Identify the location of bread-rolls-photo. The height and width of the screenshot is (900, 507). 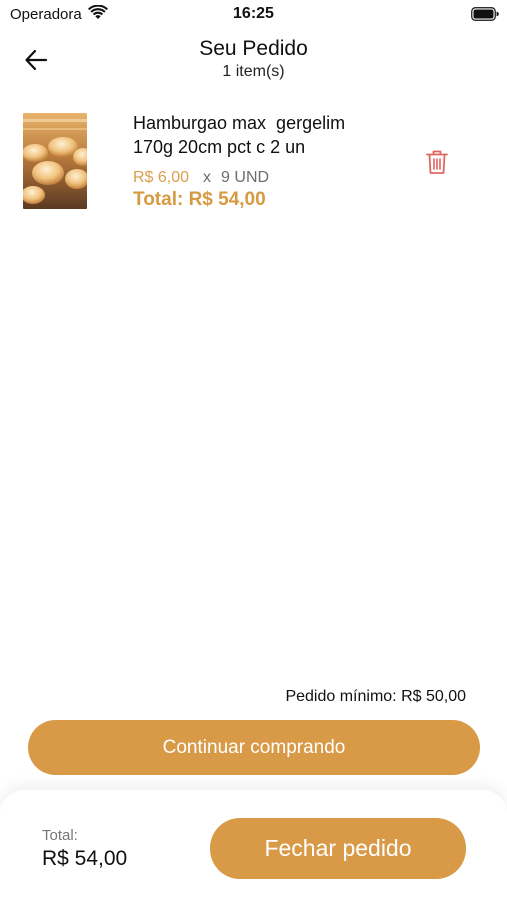
(55, 161).